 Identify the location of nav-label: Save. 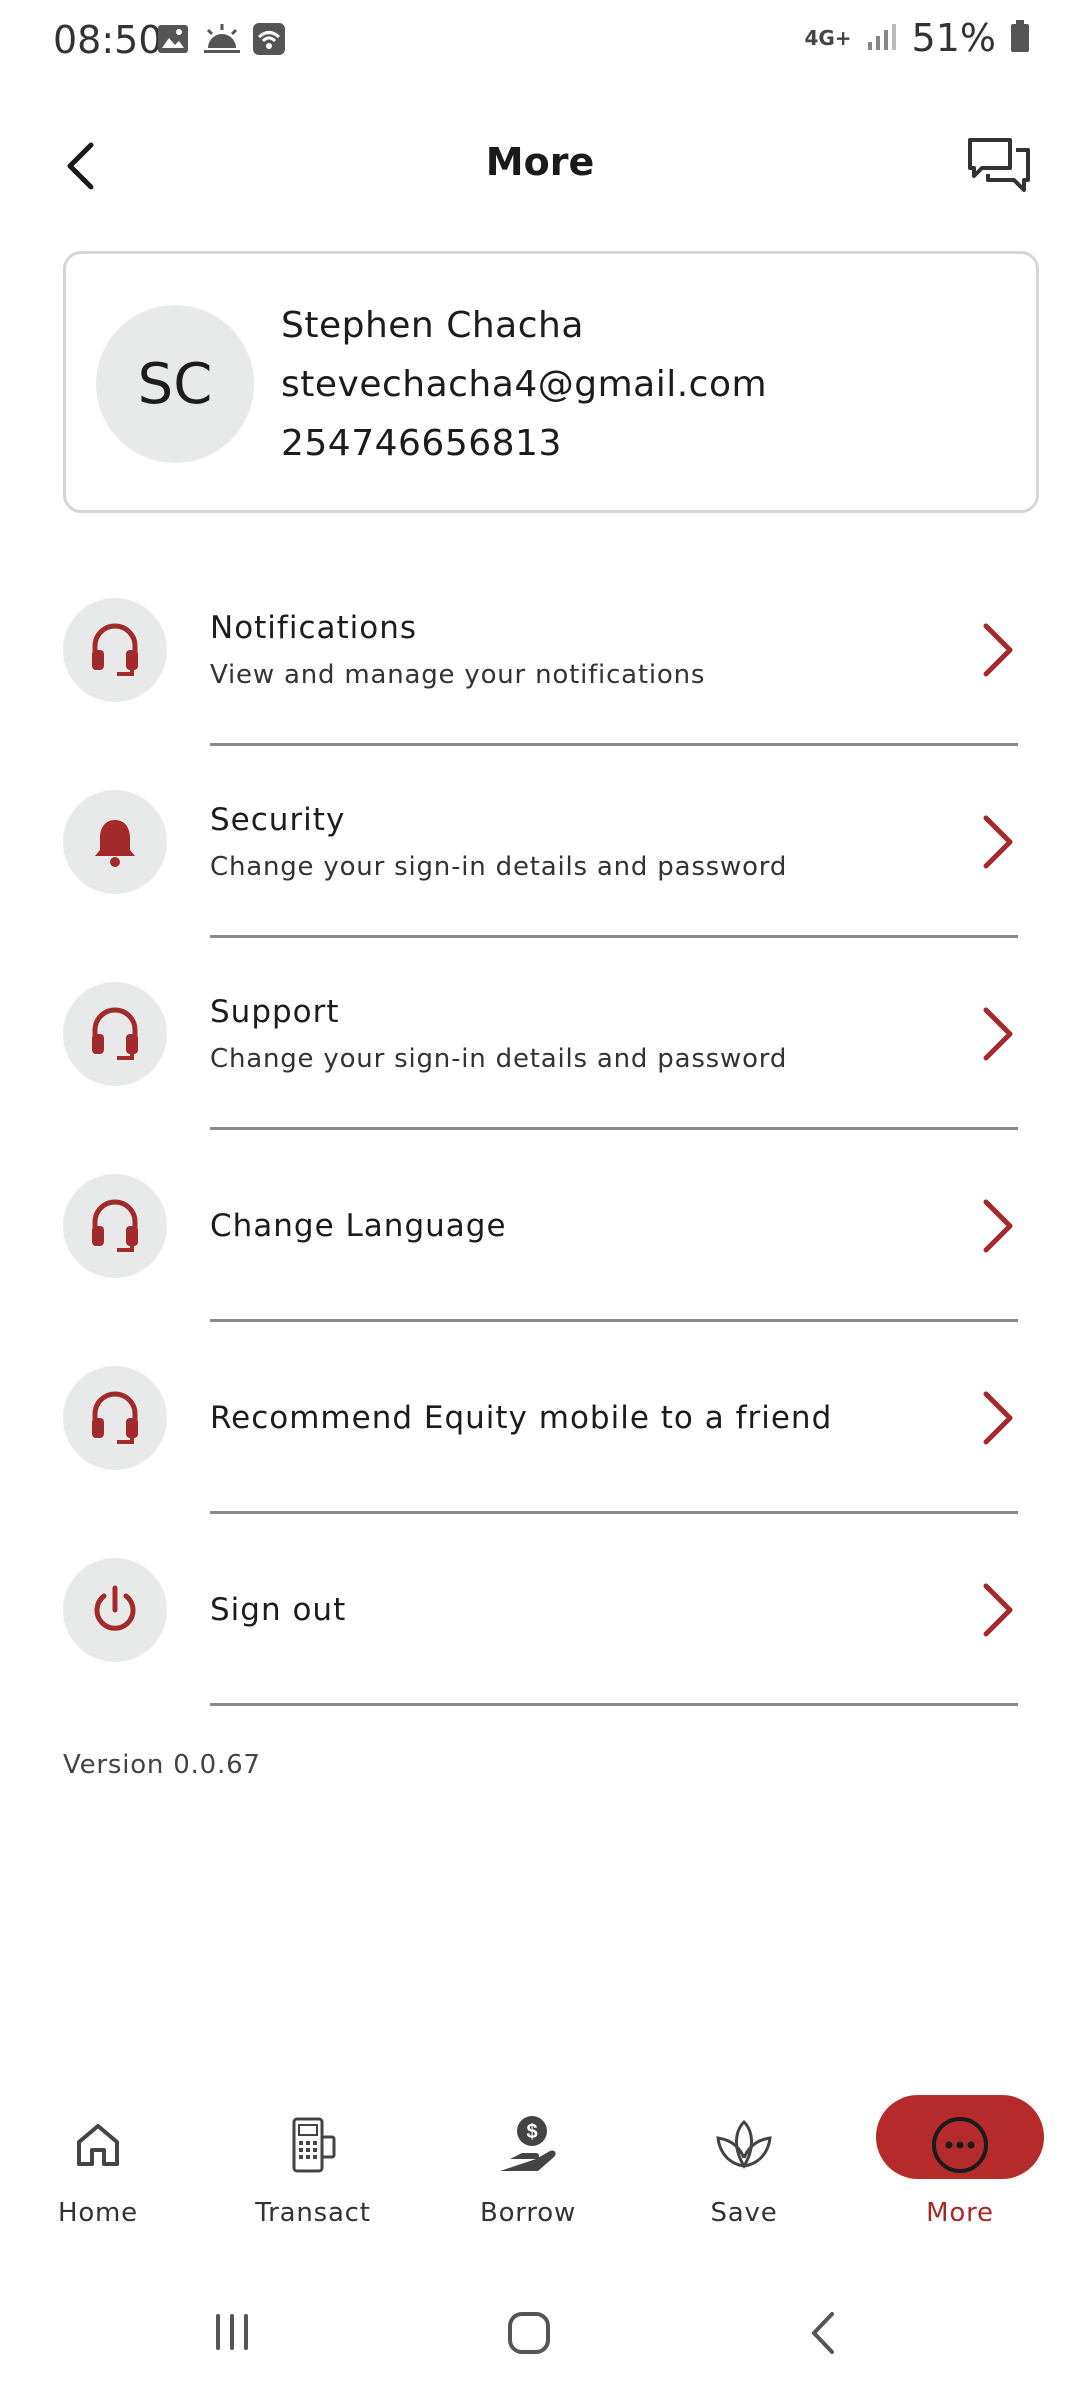
(744, 2213).